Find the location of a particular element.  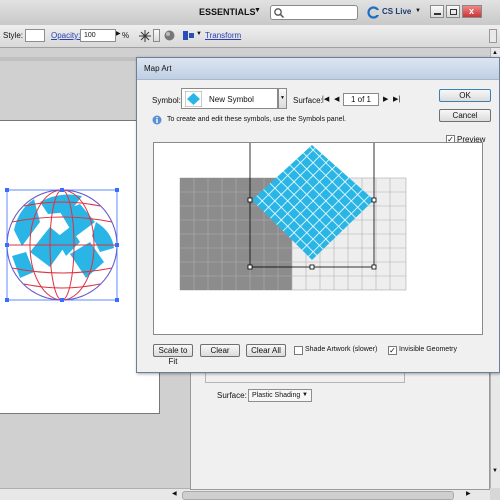

globe-icon is located at coordinates (169, 35).